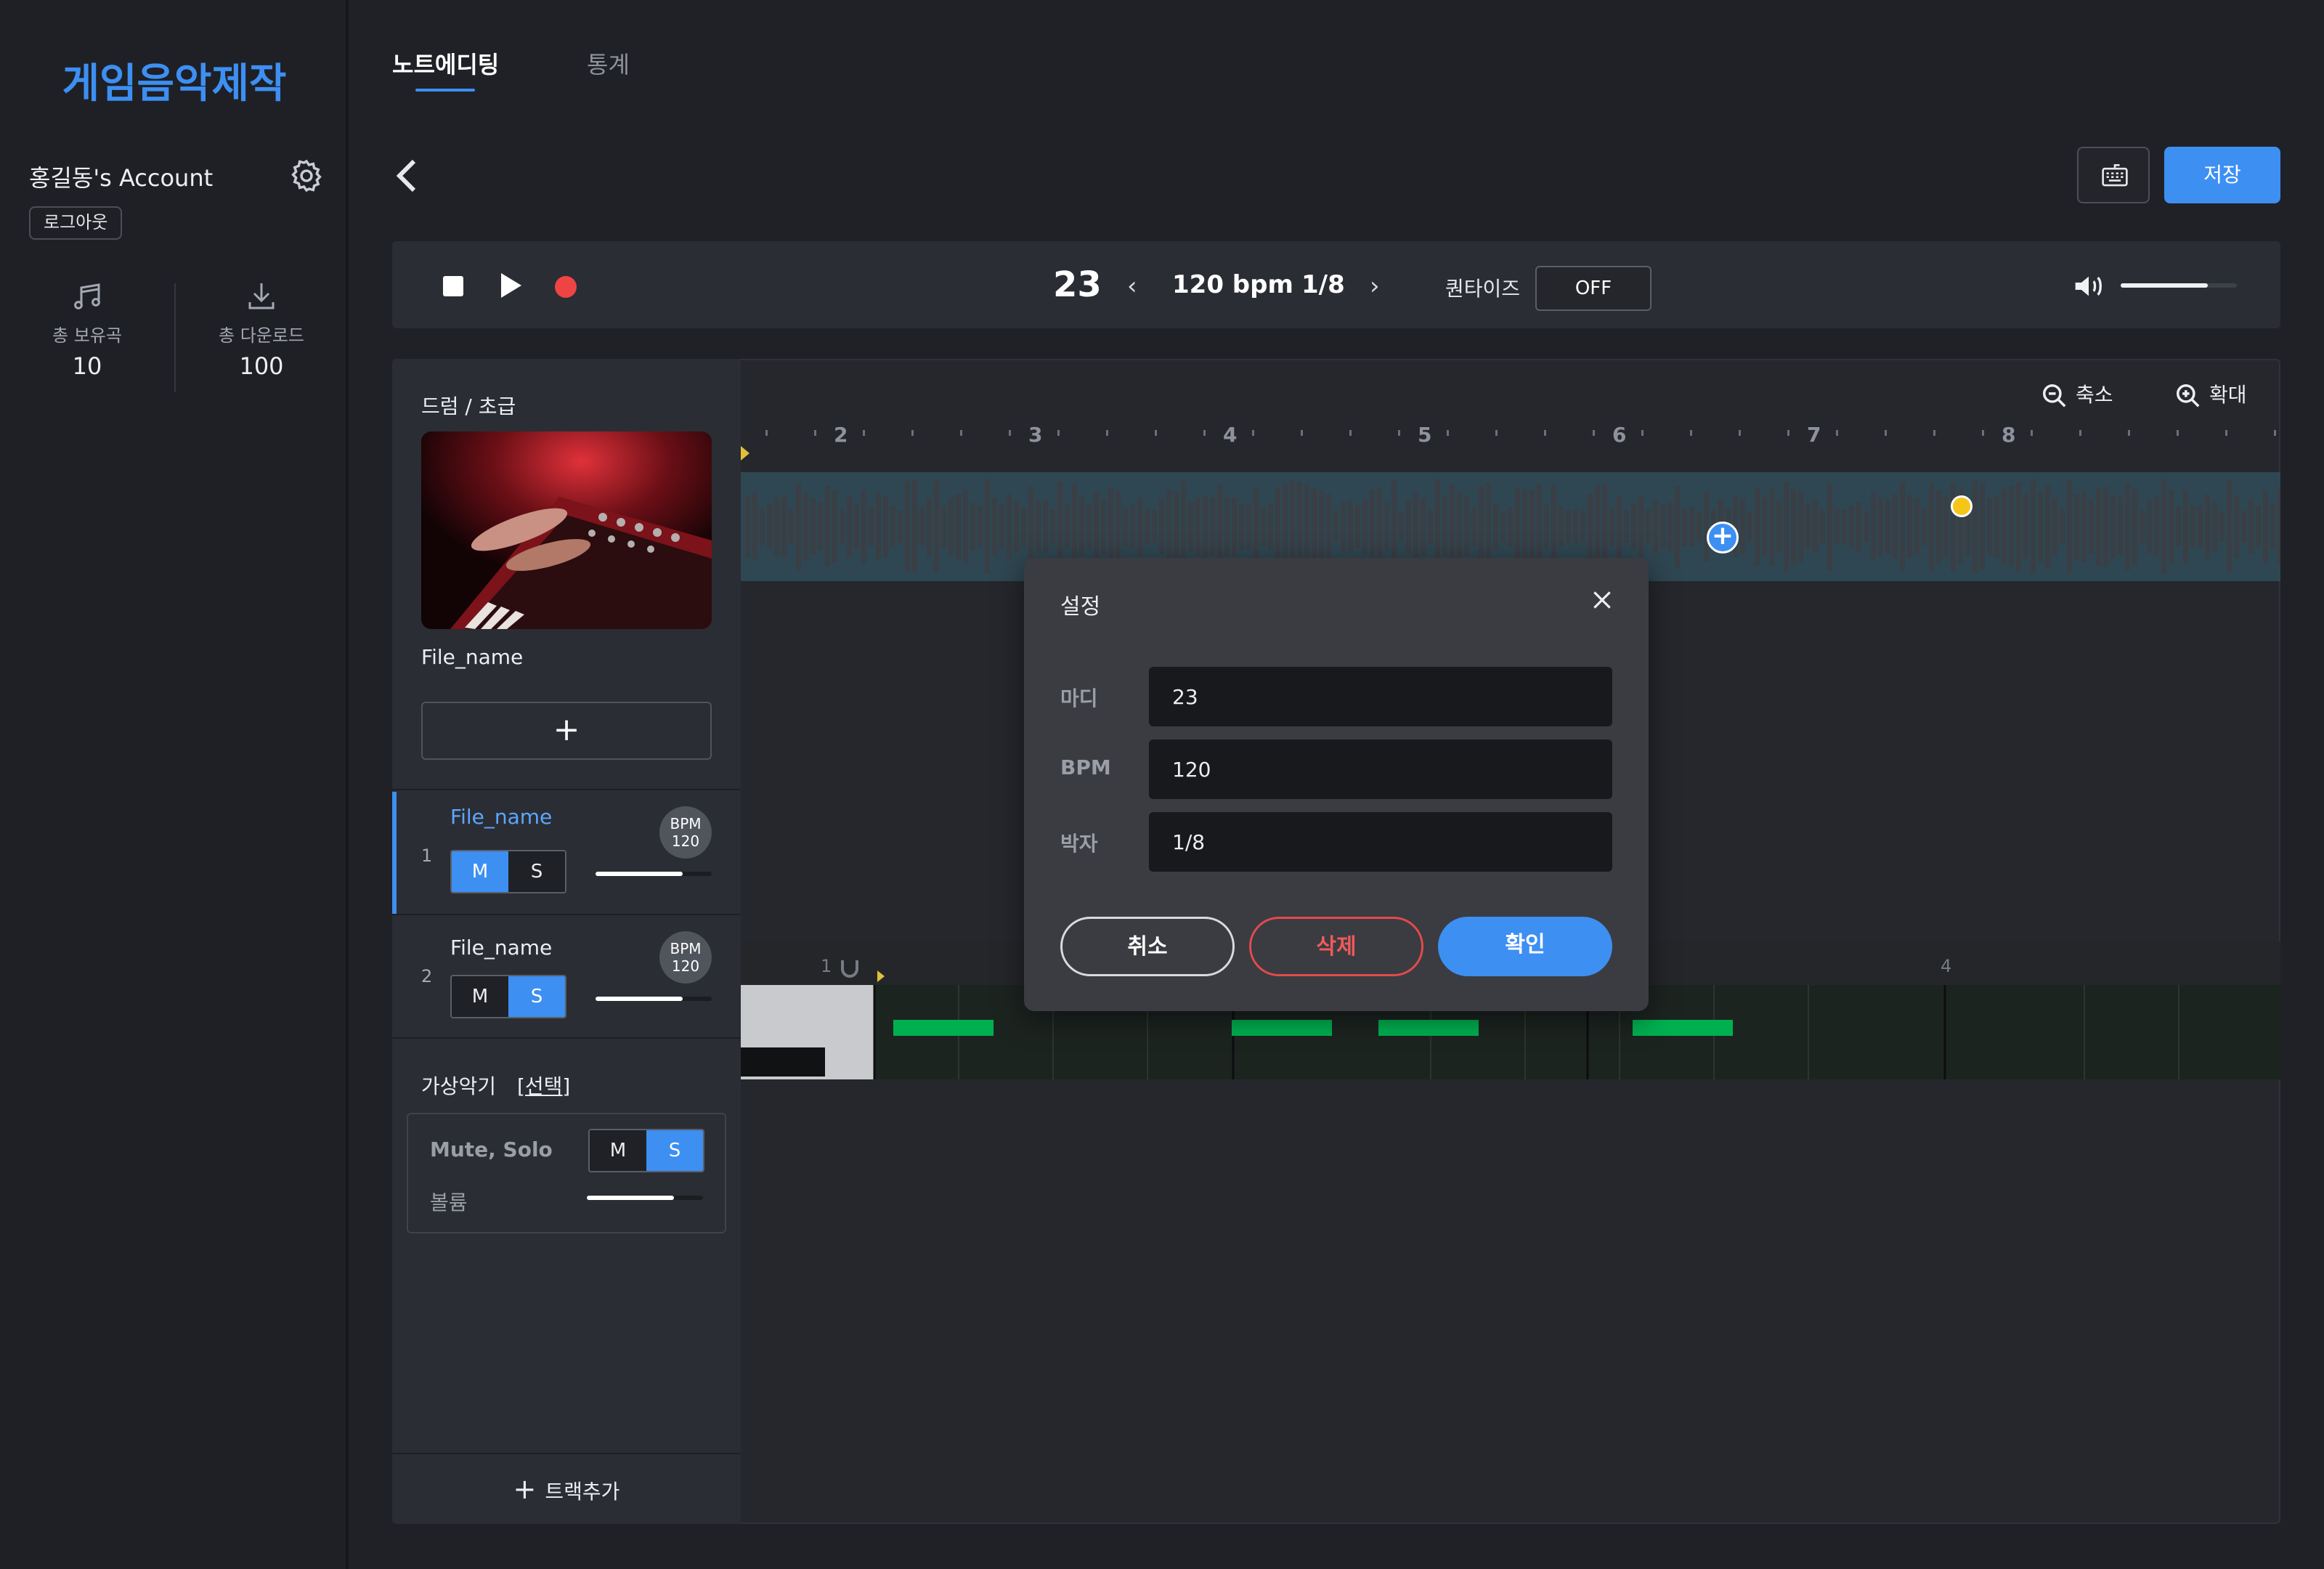 This screenshot has width=2324, height=1569. What do you see at coordinates (1961, 506) in the screenshot?
I see `marker-handle` at bounding box center [1961, 506].